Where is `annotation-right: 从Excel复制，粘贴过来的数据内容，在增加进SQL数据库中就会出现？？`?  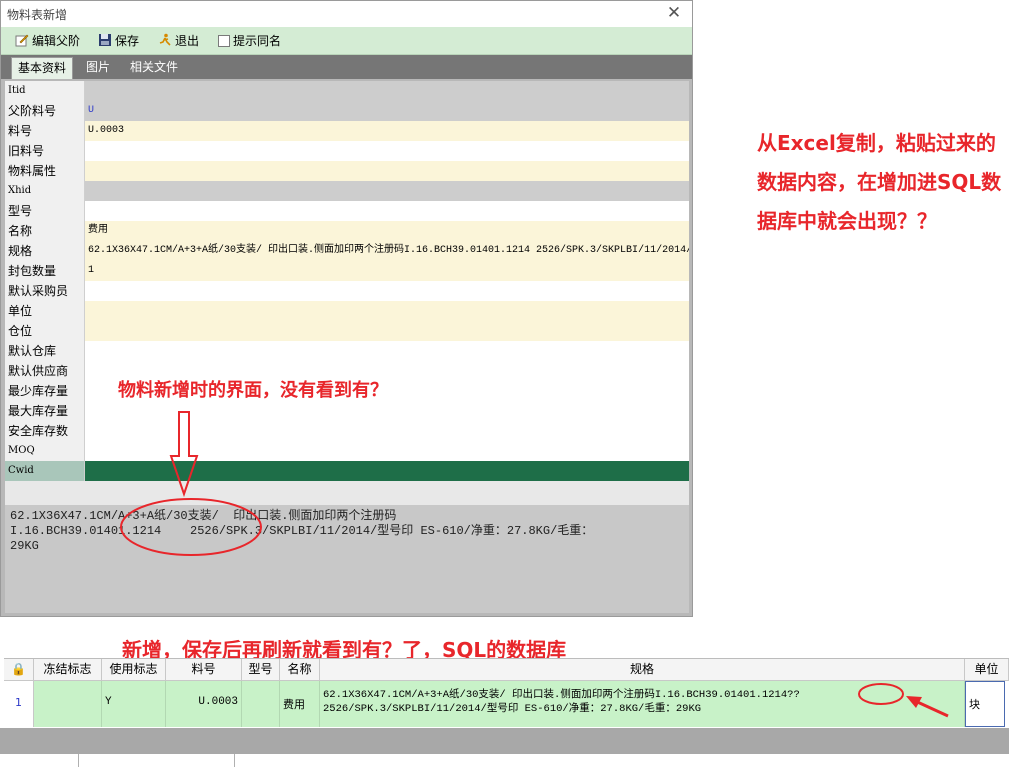
annotation-right: 从Excel复制，粘贴过来的数据内容，在增加进SQL数据库中就会出现？？ is located at coordinates (879, 182).